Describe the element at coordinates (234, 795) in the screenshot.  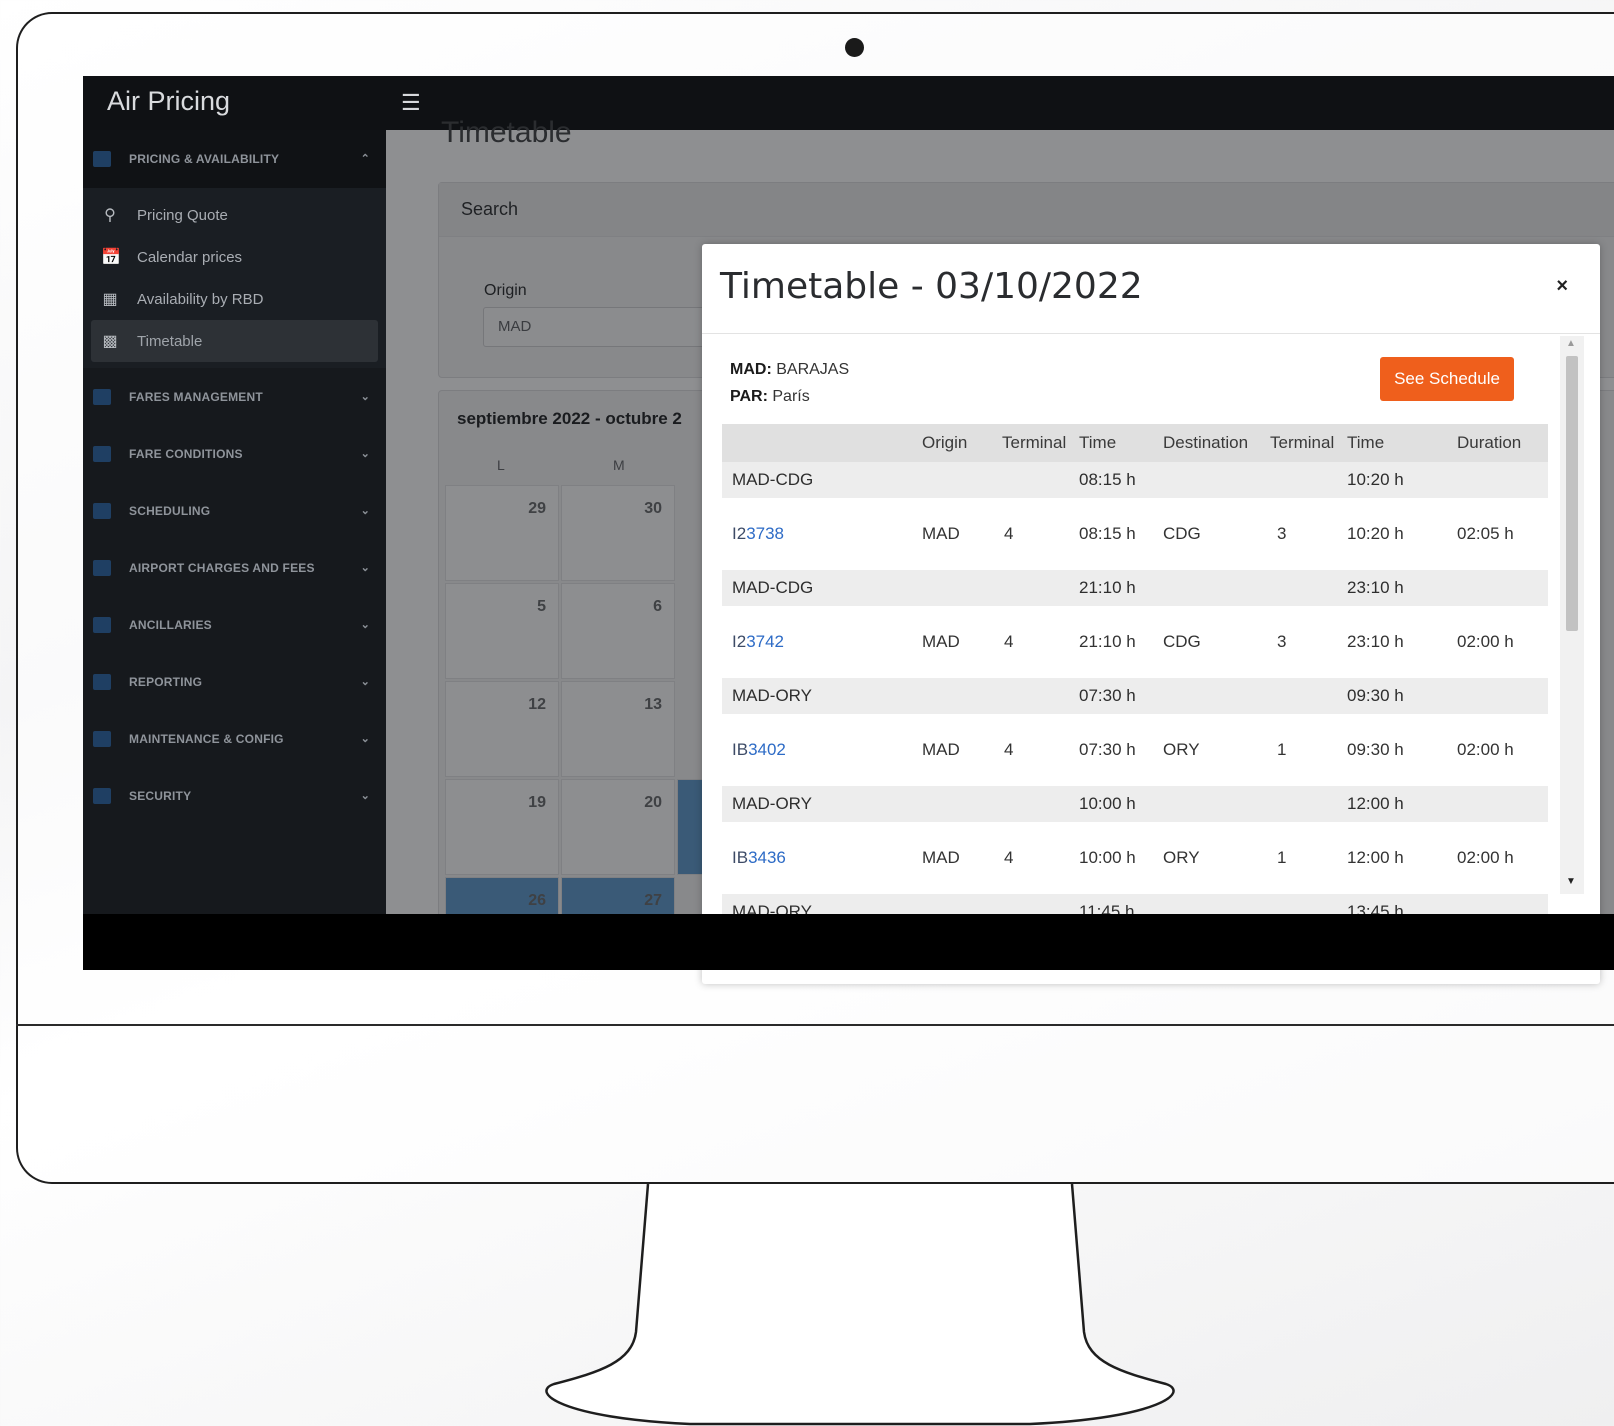
I see `sidebar-section-security: SECURITY ⌄` at that location.